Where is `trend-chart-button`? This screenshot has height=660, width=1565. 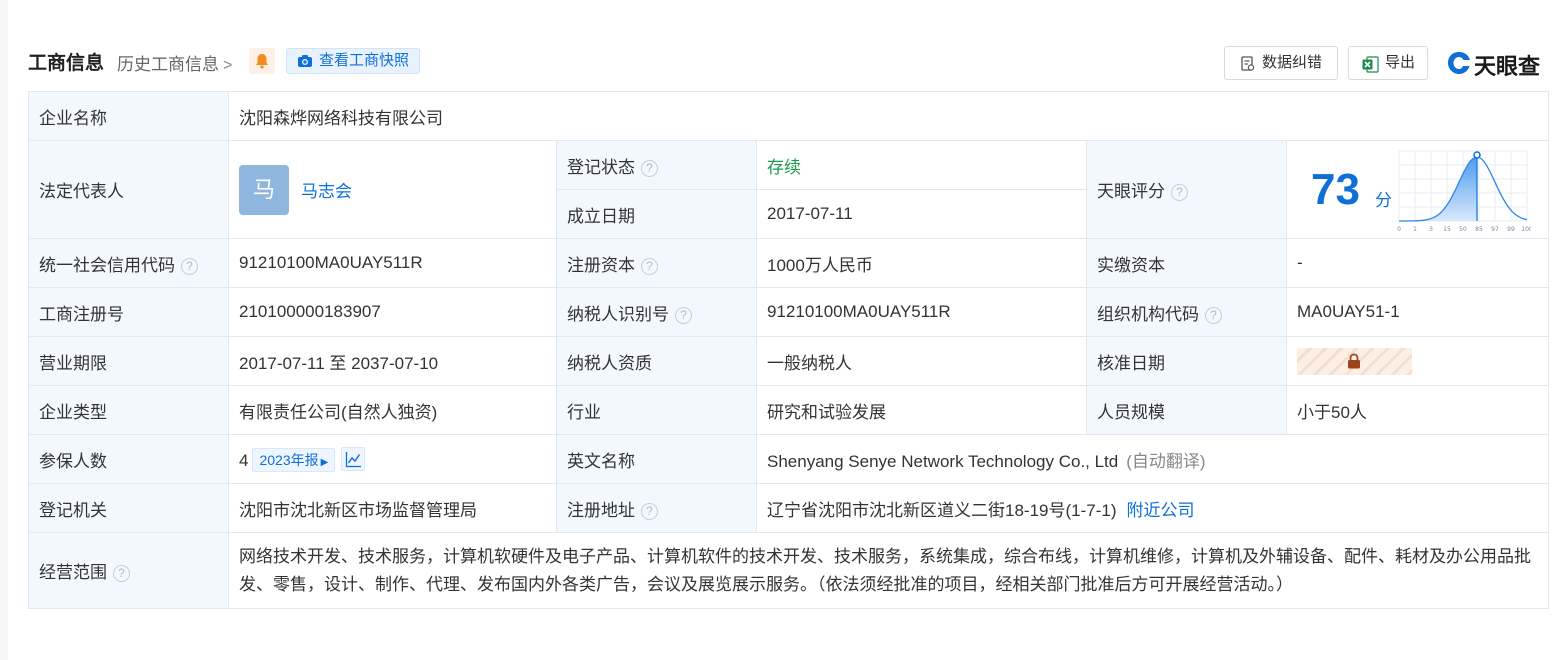 trend-chart-button is located at coordinates (353, 458).